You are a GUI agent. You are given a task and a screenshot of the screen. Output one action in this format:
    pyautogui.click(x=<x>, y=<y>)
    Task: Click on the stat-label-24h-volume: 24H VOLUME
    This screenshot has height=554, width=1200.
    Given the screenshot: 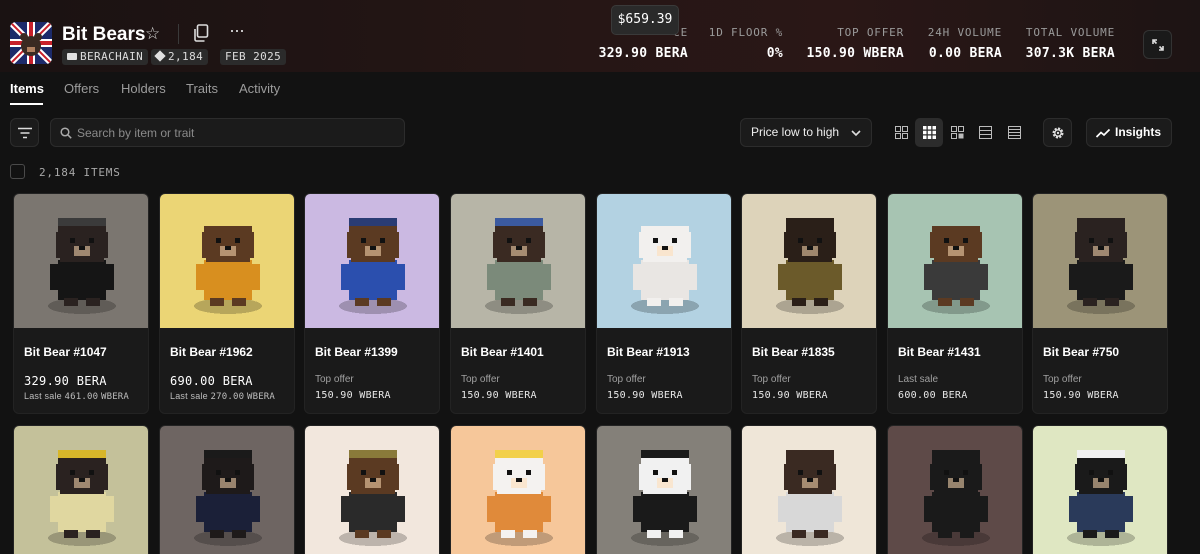 What is the action you would take?
    pyautogui.click(x=964, y=32)
    